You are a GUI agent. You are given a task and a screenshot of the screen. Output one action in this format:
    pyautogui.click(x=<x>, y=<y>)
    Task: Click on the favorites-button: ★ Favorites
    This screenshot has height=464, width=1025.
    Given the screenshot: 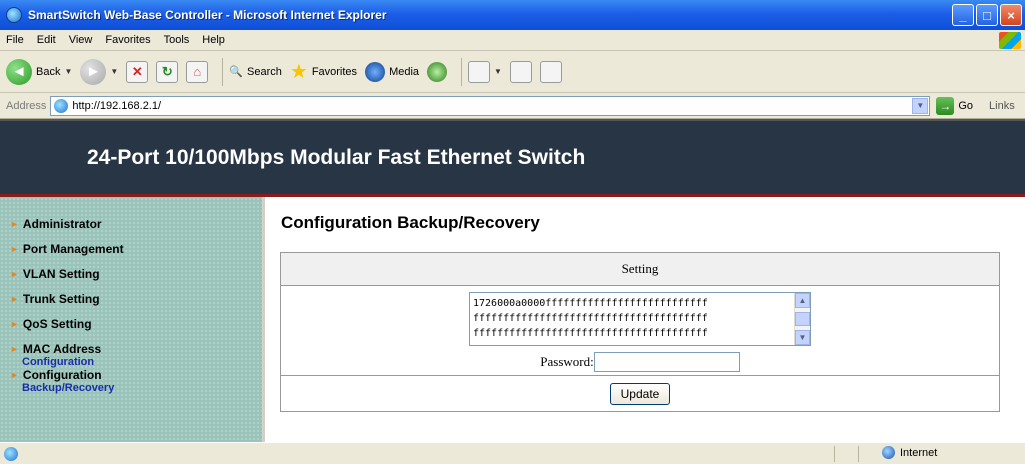 What is the action you would take?
    pyautogui.click(x=323, y=71)
    